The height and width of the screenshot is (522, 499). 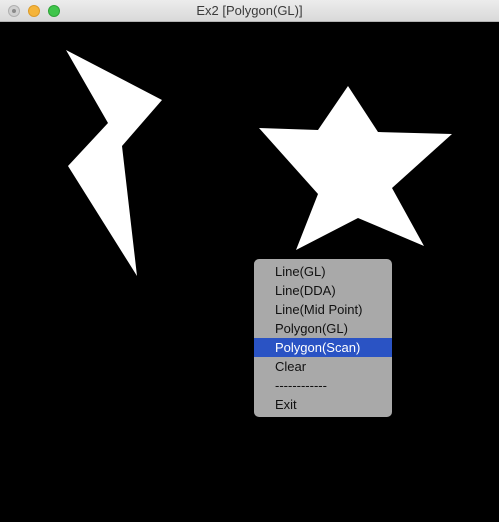 I want to click on menu-item-polygon-scan: Polygon(Scan), so click(x=323, y=347).